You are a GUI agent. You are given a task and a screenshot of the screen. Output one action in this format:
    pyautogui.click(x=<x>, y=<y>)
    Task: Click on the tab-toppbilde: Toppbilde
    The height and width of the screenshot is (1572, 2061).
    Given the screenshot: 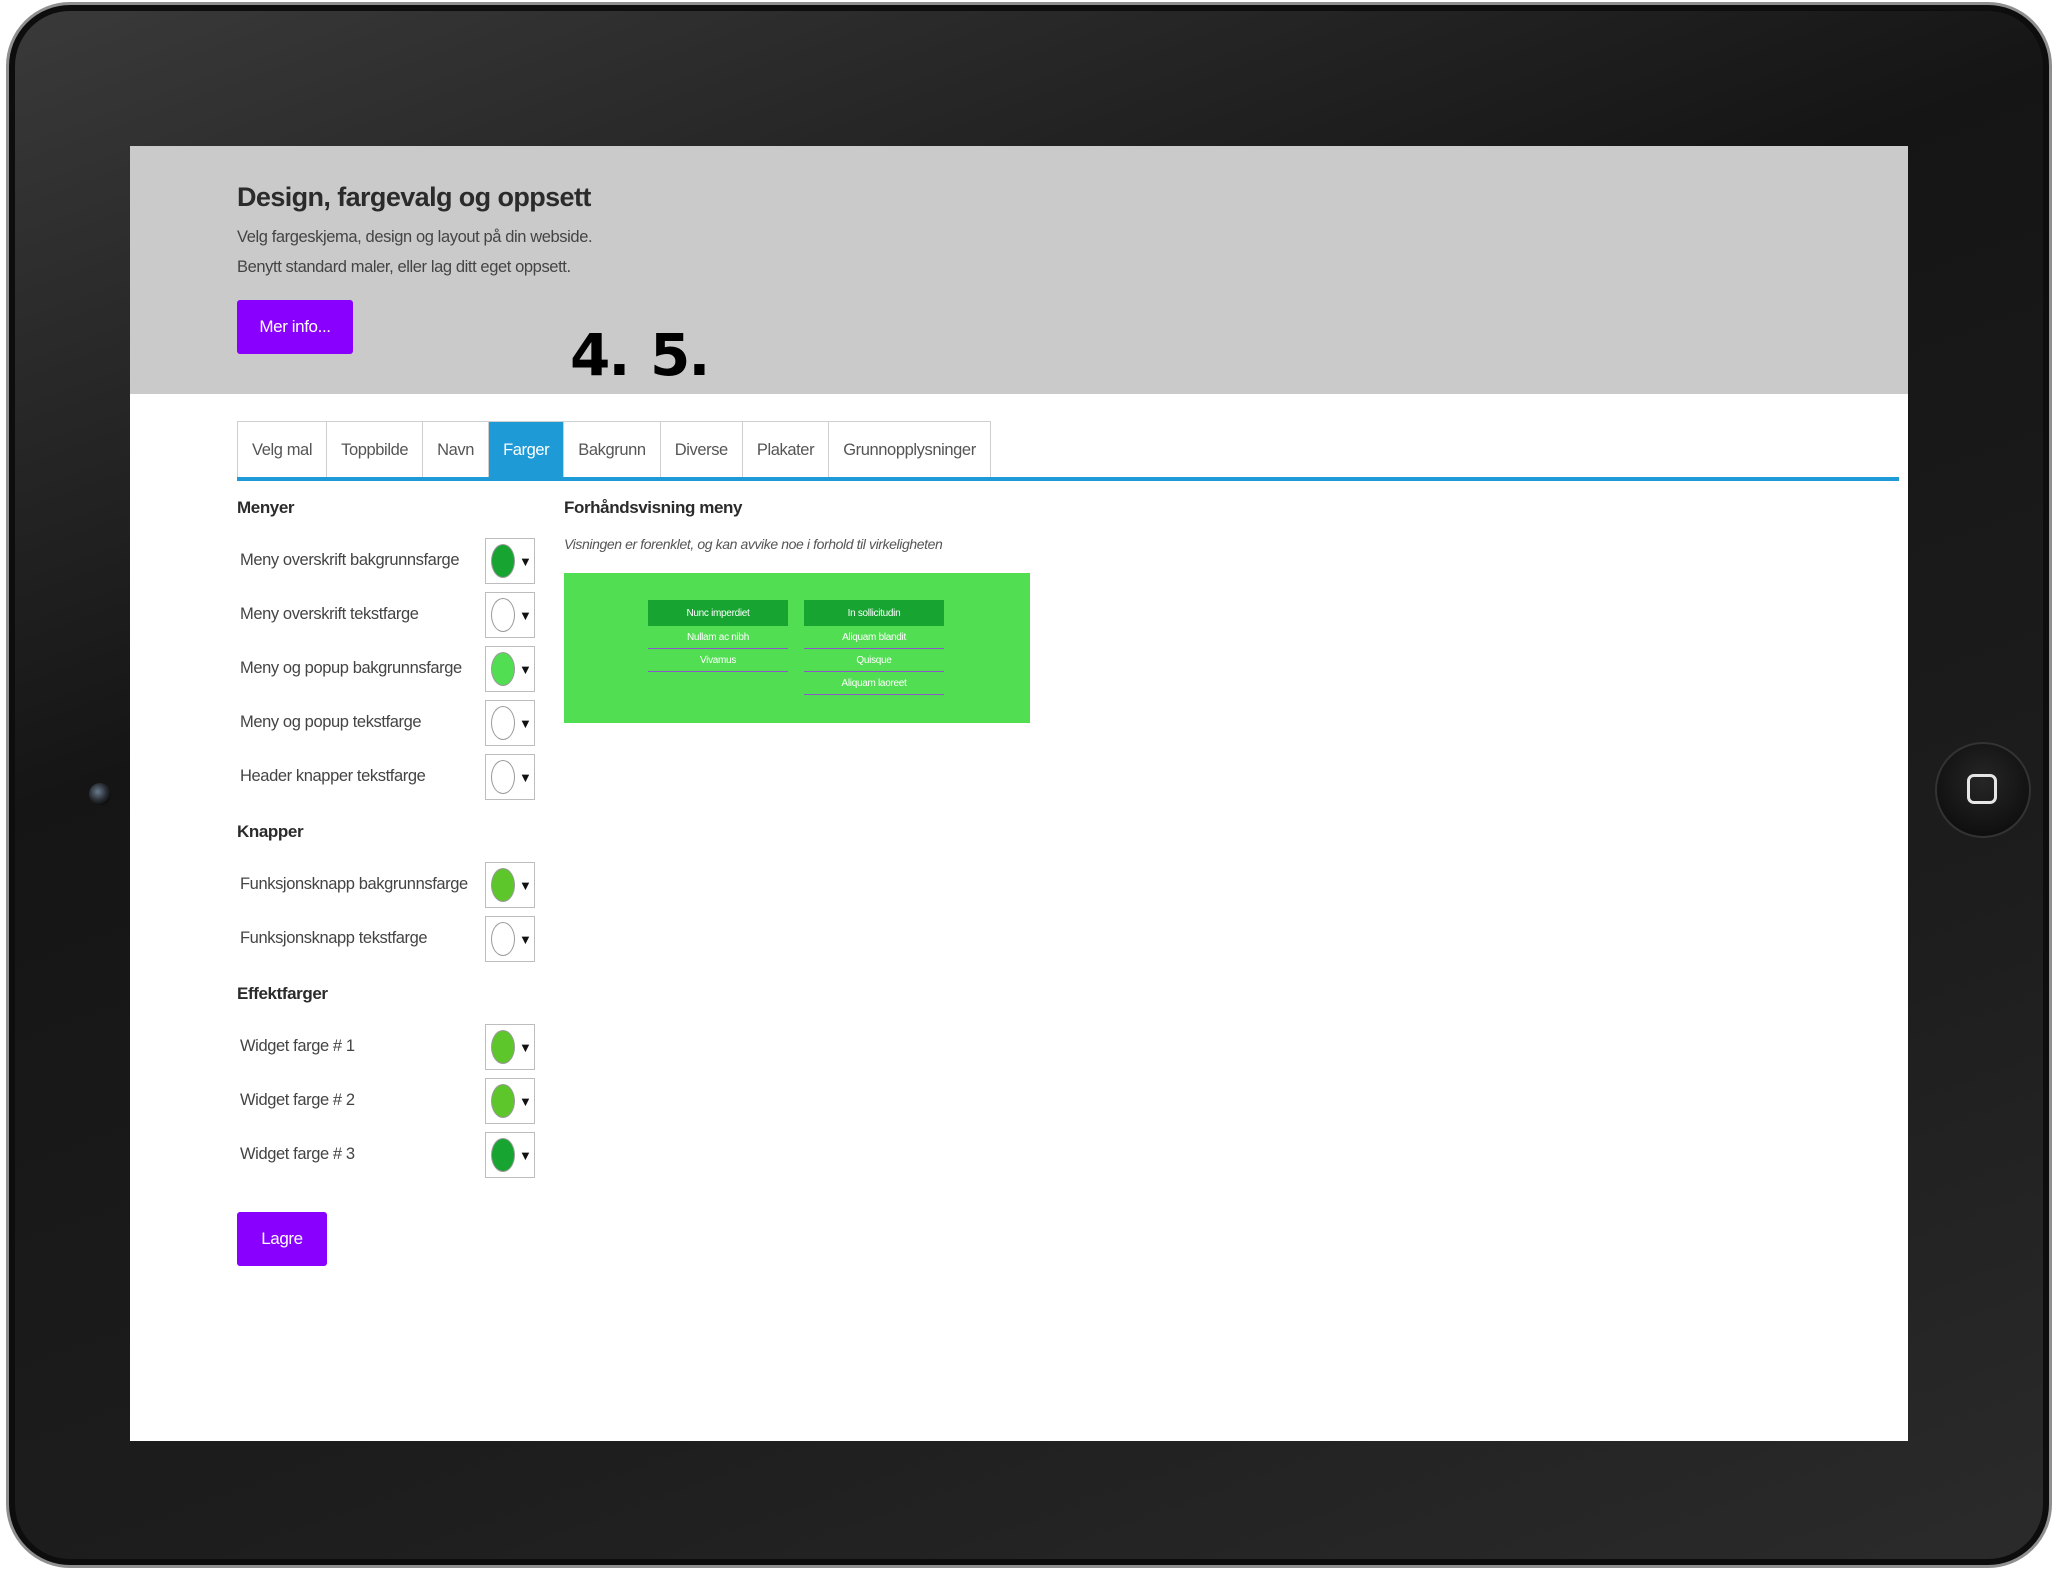 What is the action you would take?
    pyautogui.click(x=375, y=450)
    